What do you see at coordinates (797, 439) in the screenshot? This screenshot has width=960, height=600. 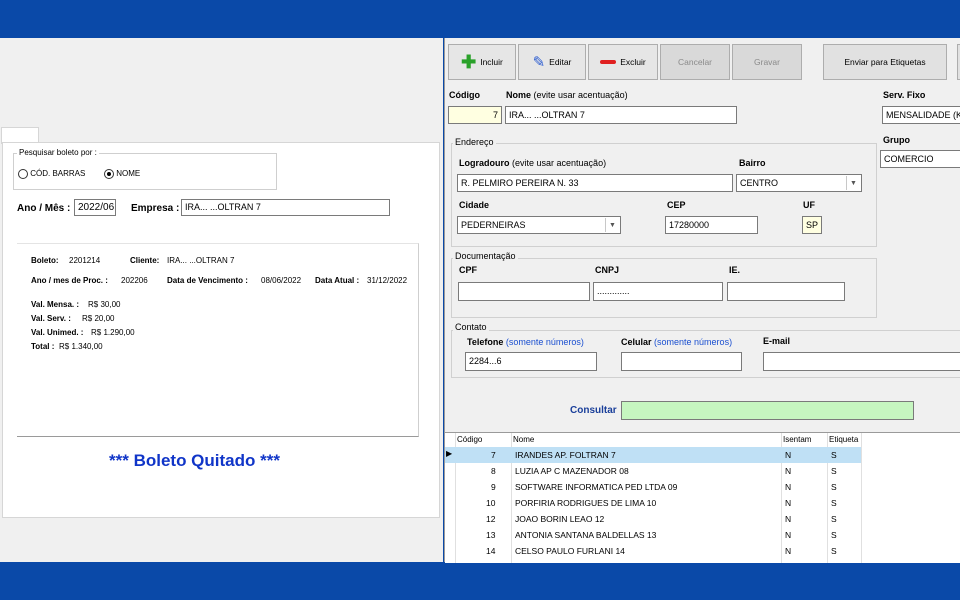 I see `header-isentam: Isentam` at bounding box center [797, 439].